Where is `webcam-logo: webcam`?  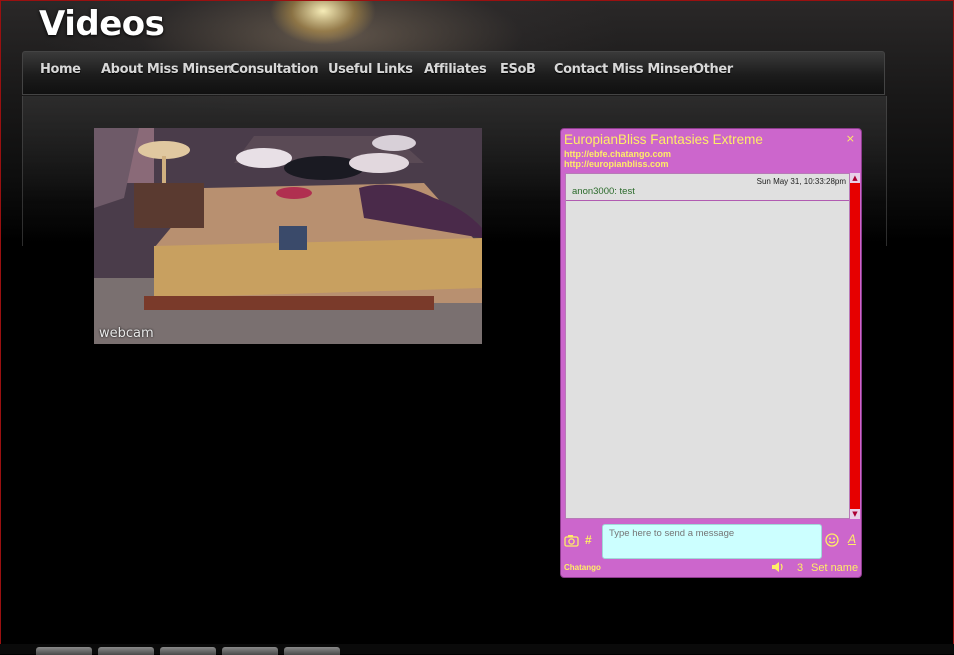 webcam-logo: webcam is located at coordinates (126, 333).